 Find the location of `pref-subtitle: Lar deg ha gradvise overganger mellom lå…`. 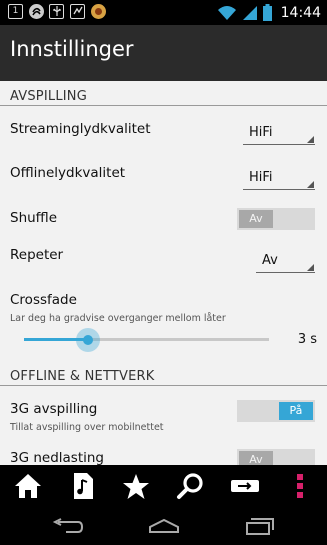

pref-subtitle: Lar deg ha gradvise overganger mellom lå… is located at coordinates (118, 318).